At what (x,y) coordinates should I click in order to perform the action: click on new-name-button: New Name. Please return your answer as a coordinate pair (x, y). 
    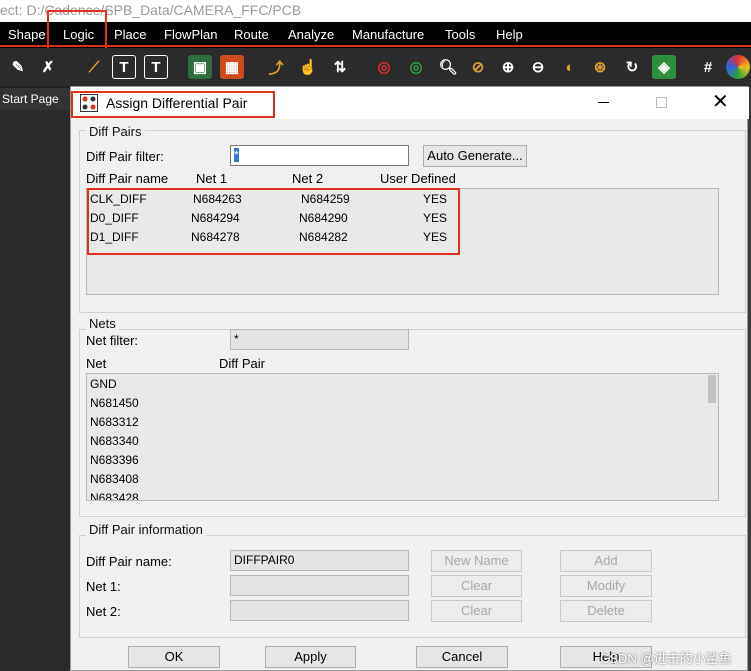
    Looking at the image, I should click on (476, 561).